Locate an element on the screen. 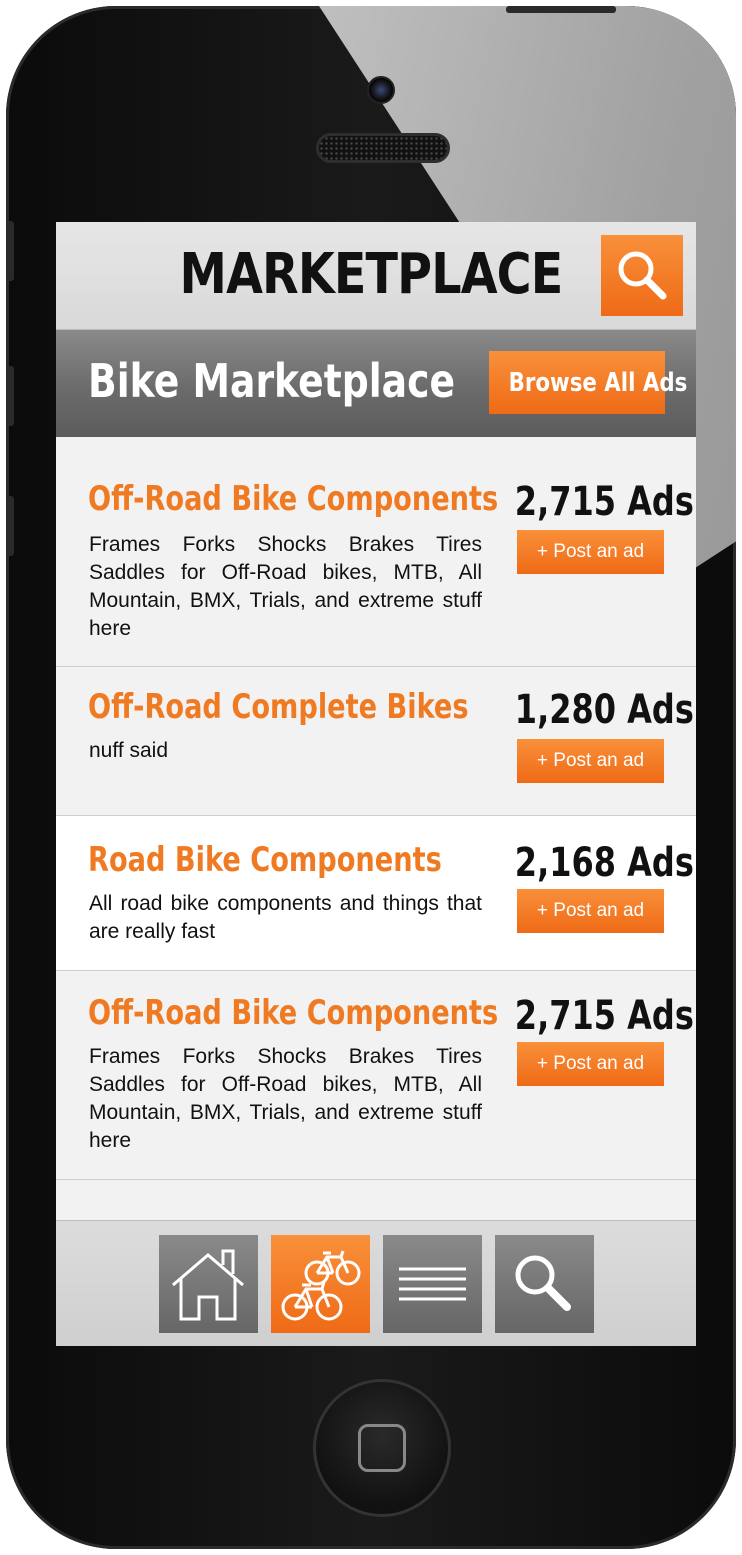 The width and height of the screenshot is (742, 1555). nav-bikes-button is located at coordinates (320, 1284).